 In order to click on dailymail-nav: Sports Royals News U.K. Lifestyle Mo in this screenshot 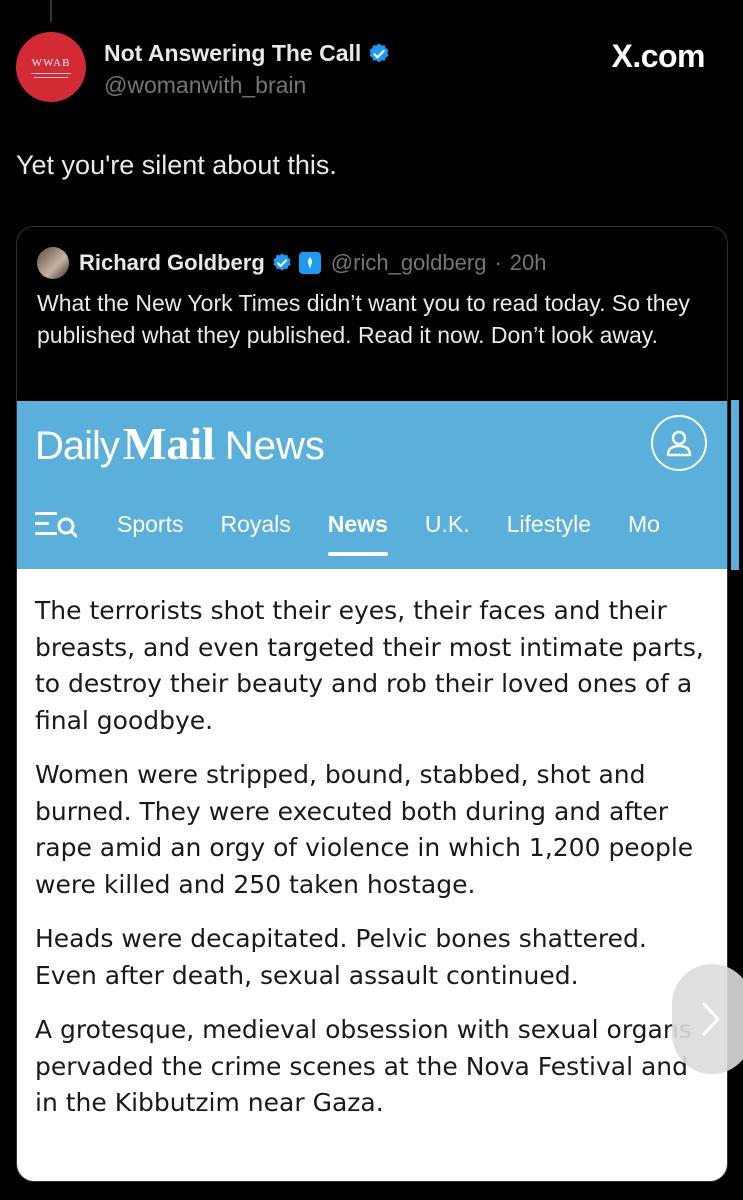, I will do `click(366, 532)`.